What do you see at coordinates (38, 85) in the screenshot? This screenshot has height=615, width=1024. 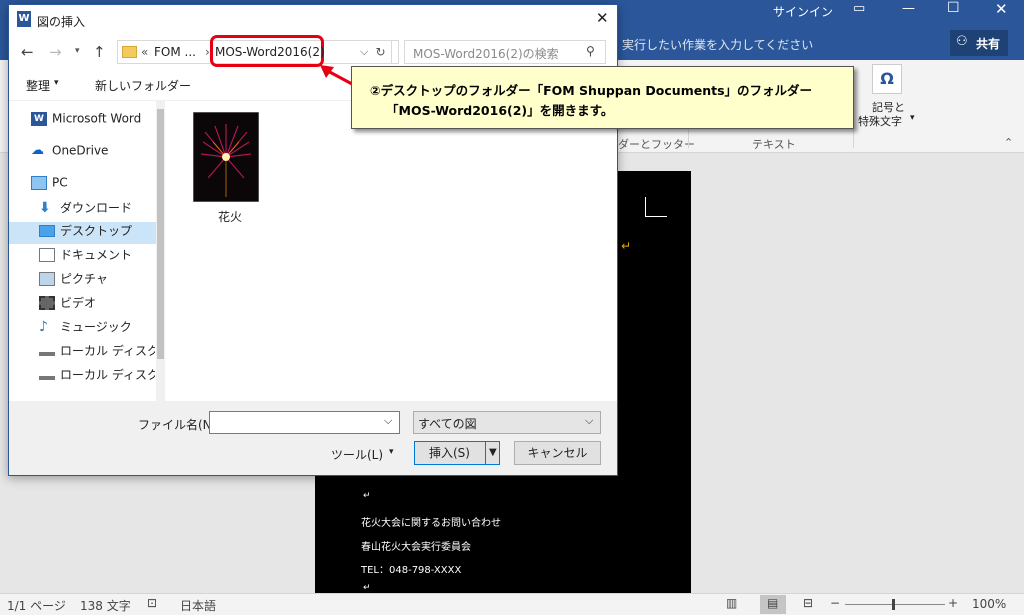 I see `organize-button: 整理` at bounding box center [38, 85].